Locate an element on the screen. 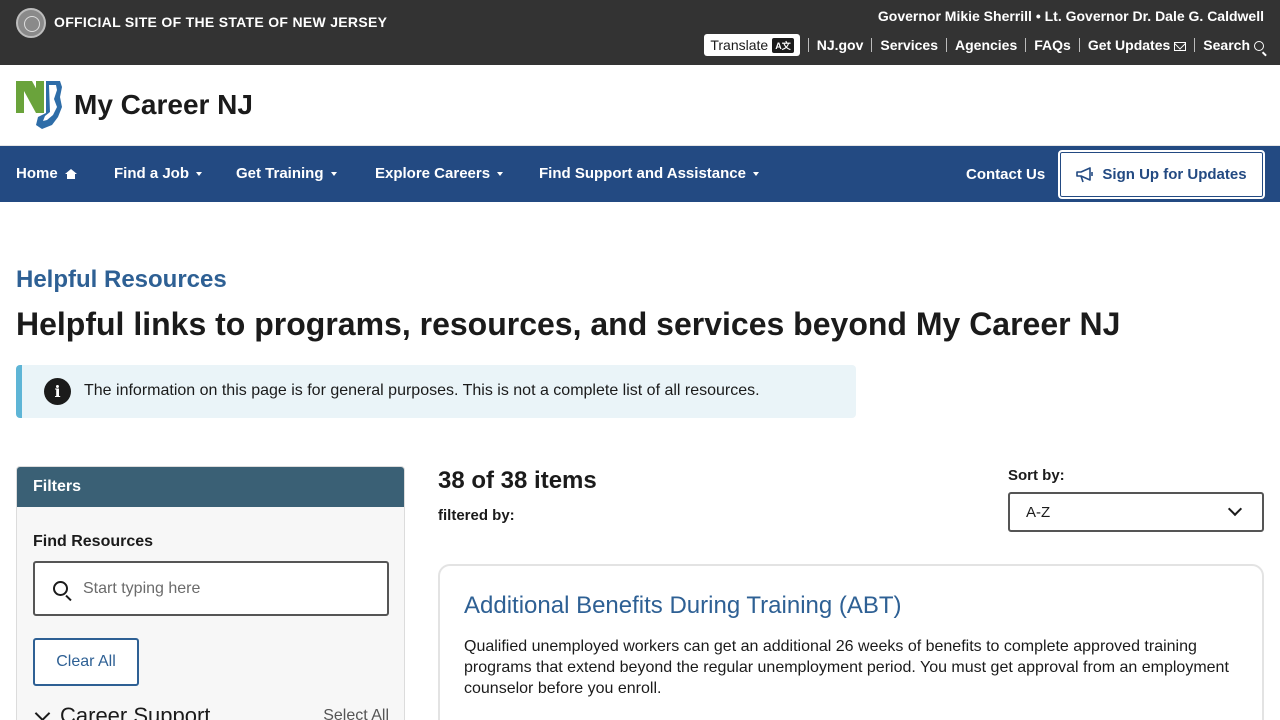  search-label: Search is located at coordinates (1226, 45).